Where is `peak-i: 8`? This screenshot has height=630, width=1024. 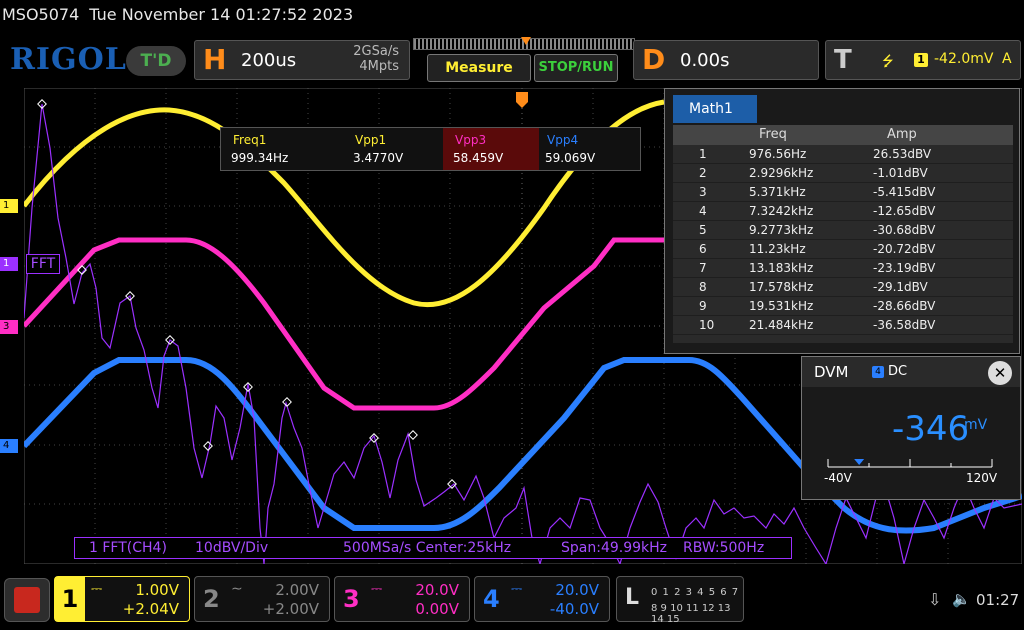
peak-i: 8 is located at coordinates (703, 287).